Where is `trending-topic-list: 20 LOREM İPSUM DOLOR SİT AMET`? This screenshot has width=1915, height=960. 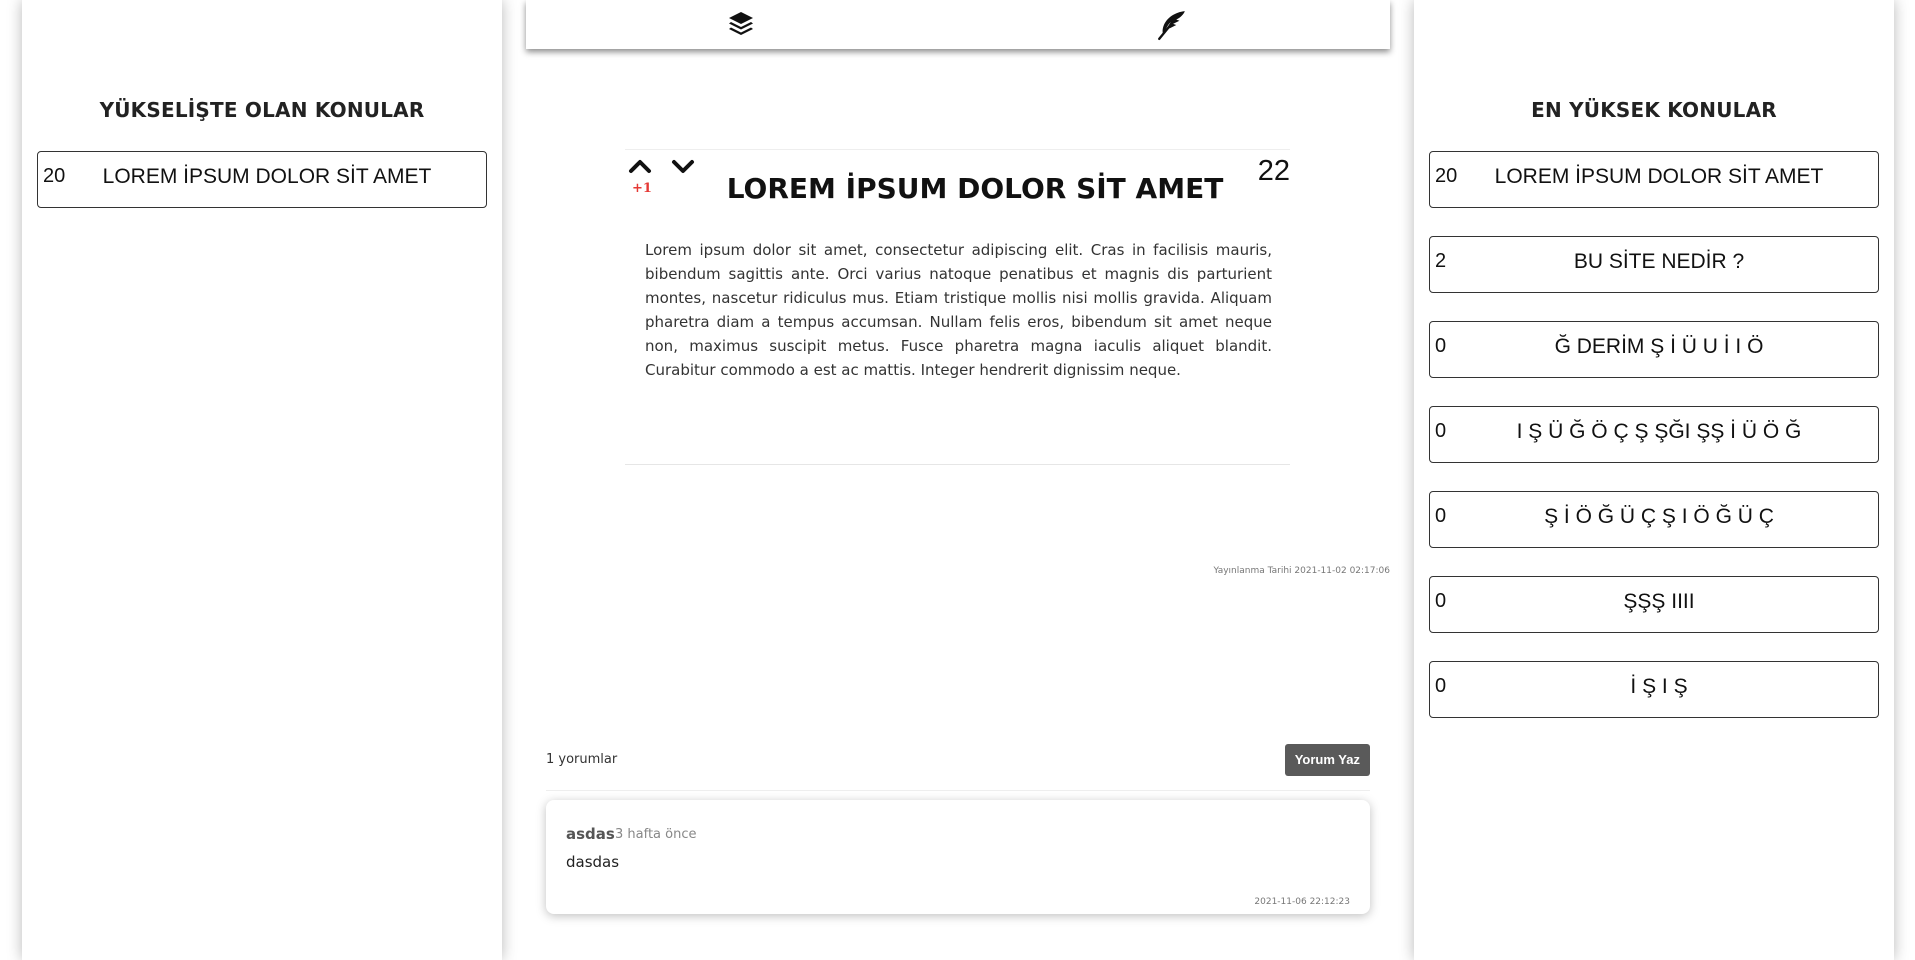 trending-topic-list: 20 LOREM İPSUM DOLOR SİT AMET is located at coordinates (262, 193).